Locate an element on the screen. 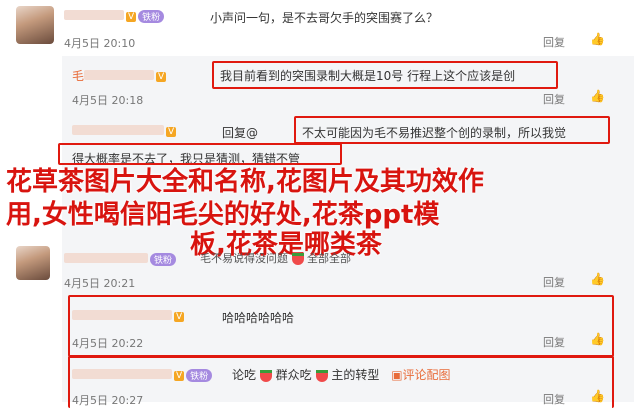 This screenshot has width=641, height=408. commenter-name: 毛V is located at coordinates (119, 75).